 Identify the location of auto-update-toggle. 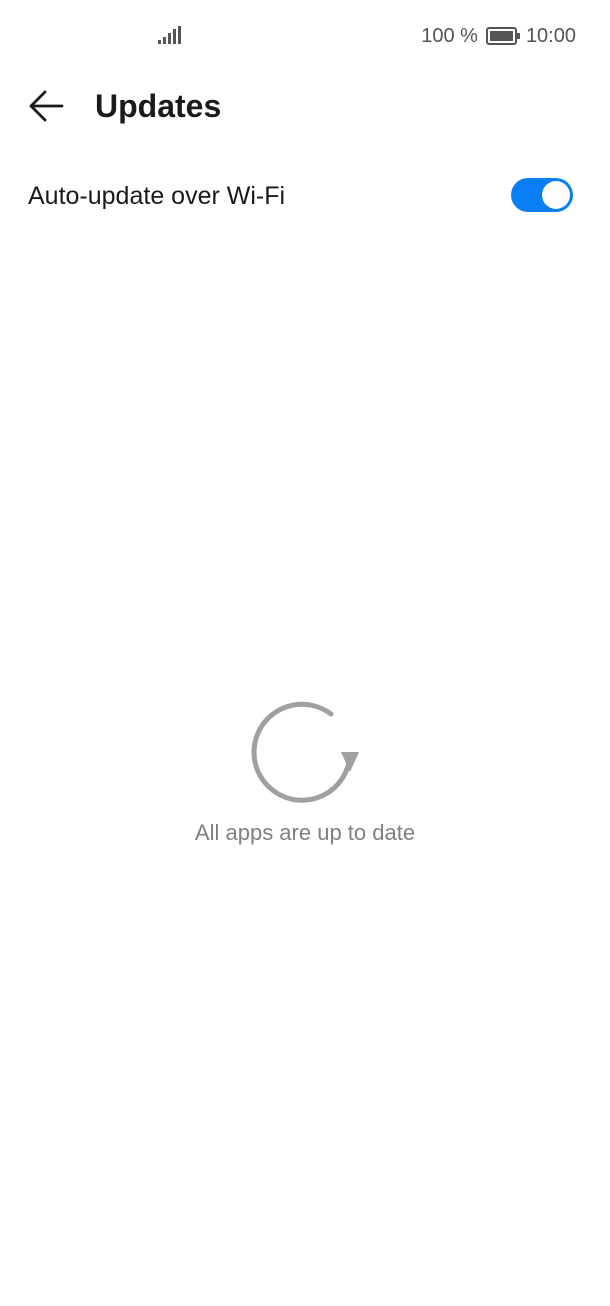
(542, 195).